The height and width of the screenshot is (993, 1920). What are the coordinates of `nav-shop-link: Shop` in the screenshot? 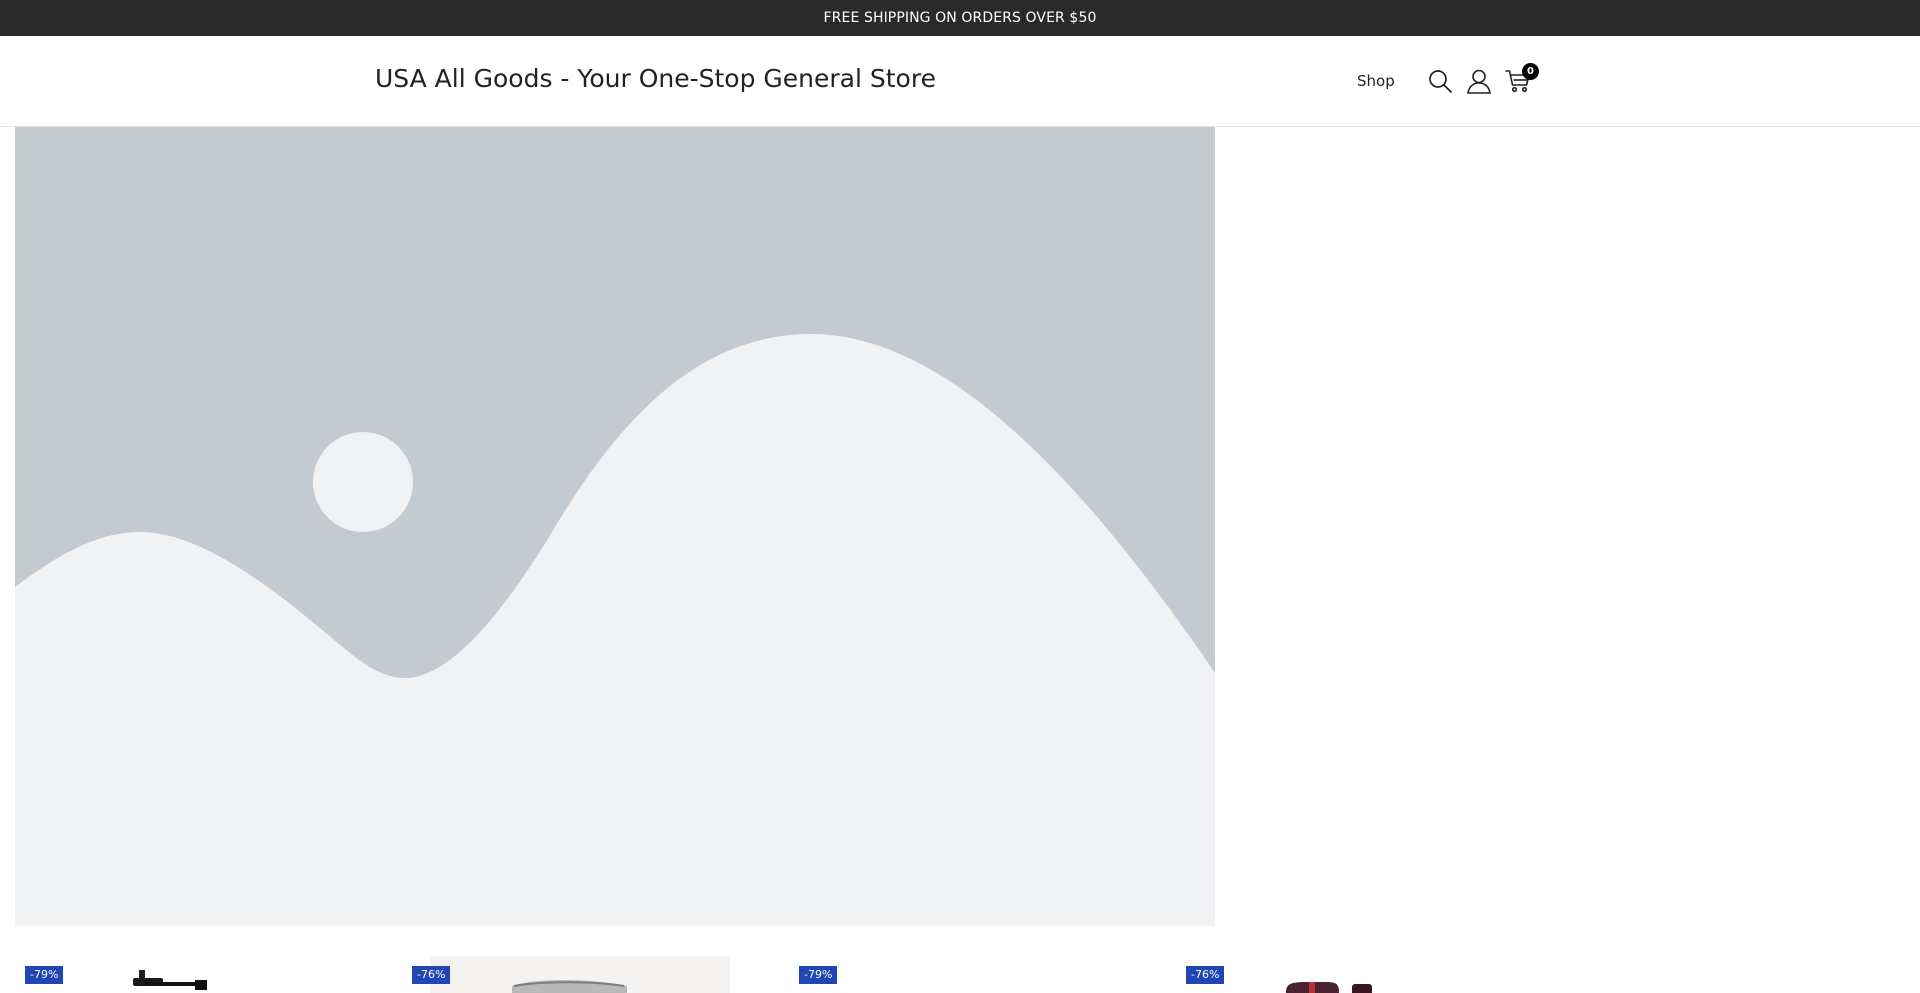 It's located at (1376, 81).